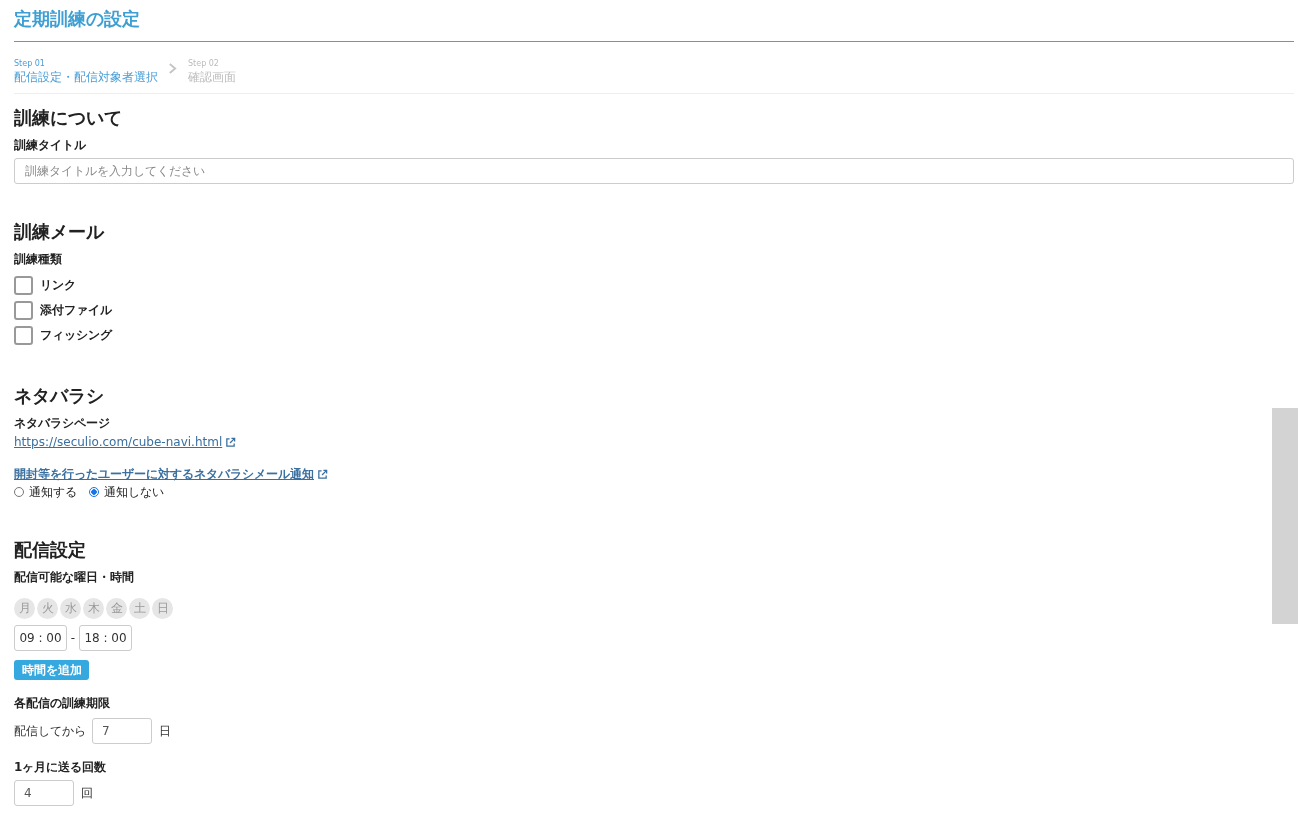 The width and height of the screenshot is (1298, 830). What do you see at coordinates (68, 118) in the screenshot?
I see `section-heading: 訓練について` at bounding box center [68, 118].